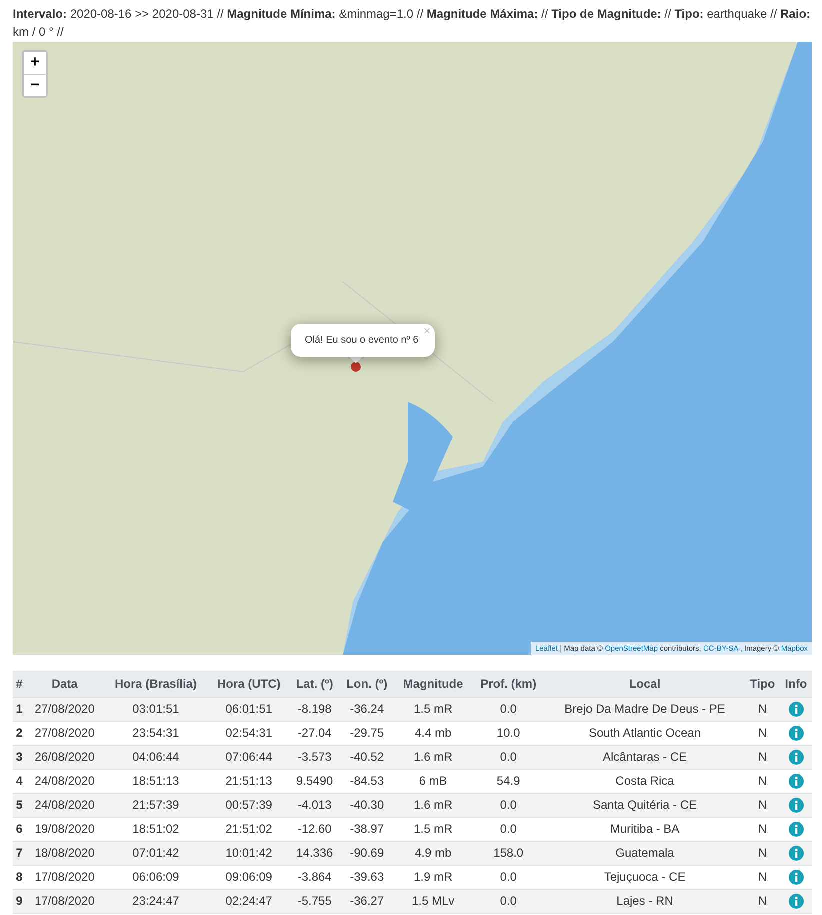  What do you see at coordinates (65, 901) in the screenshot?
I see `table-cell: 17/08/2020` at bounding box center [65, 901].